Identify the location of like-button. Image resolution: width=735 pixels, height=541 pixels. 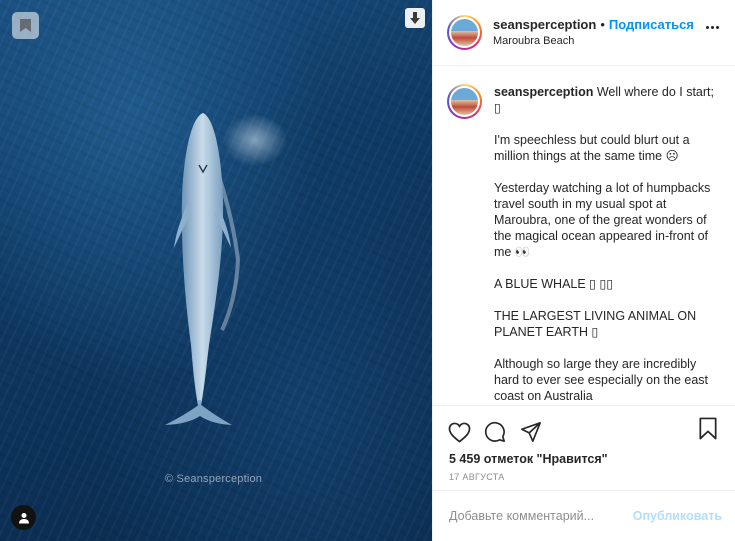
(459, 432).